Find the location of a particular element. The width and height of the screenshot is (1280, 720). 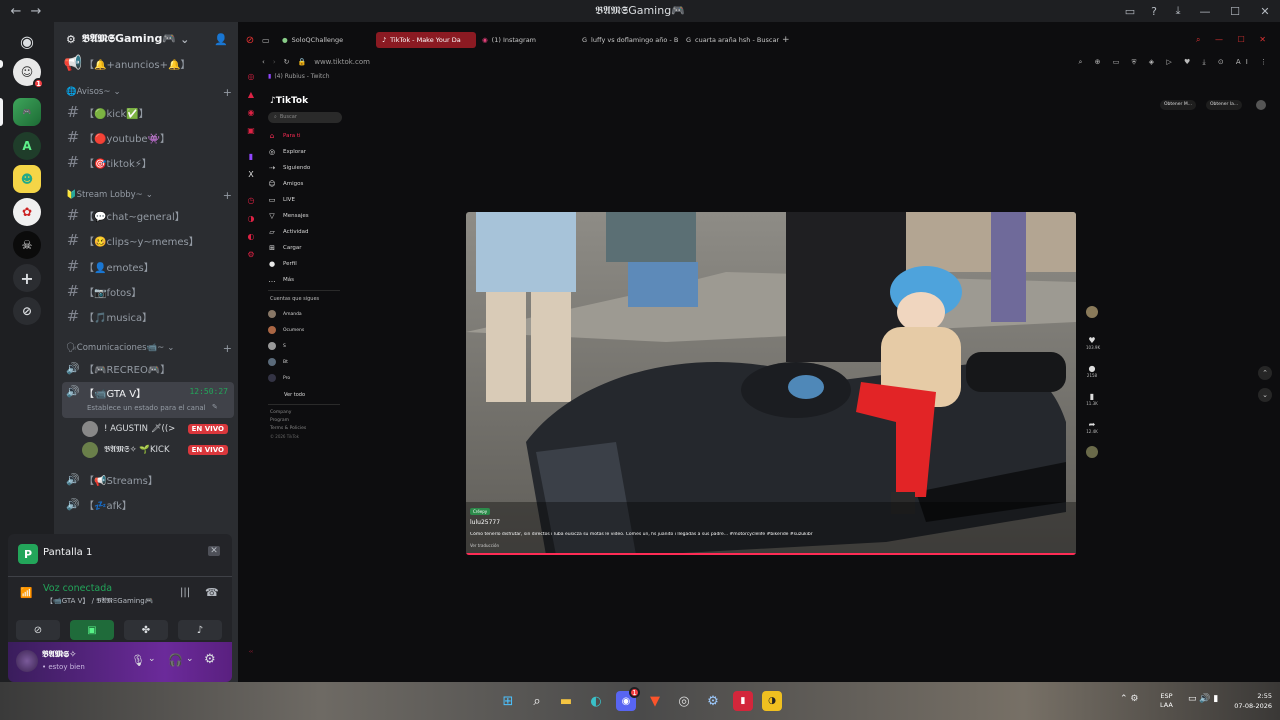

nav-para-ti: ⌂ Para ti is located at coordinates (284, 136).